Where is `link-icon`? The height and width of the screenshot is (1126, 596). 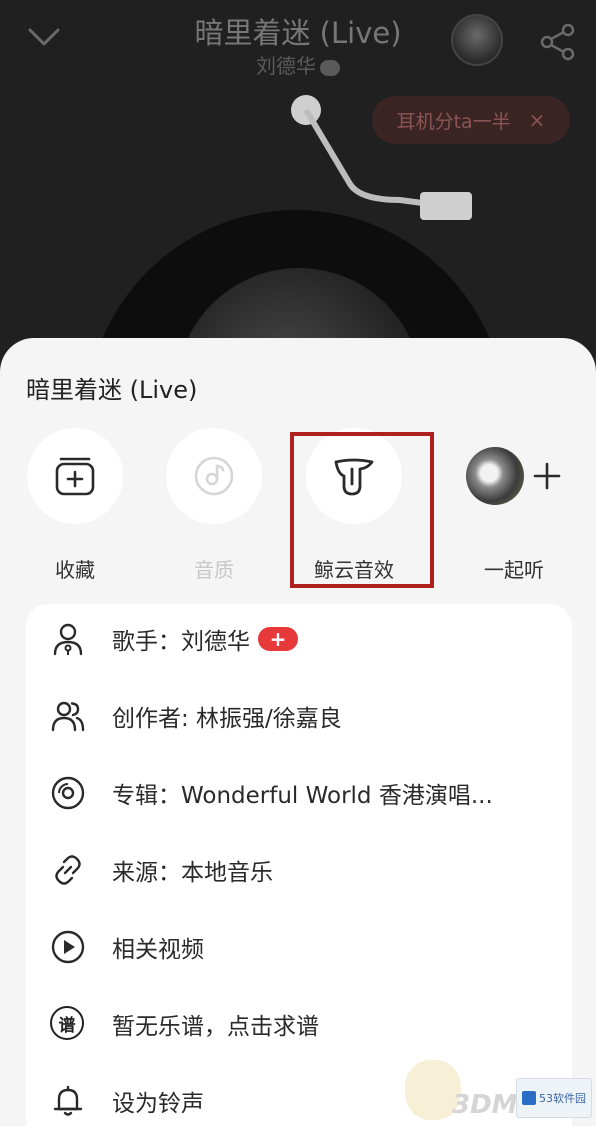
link-icon is located at coordinates (68, 870).